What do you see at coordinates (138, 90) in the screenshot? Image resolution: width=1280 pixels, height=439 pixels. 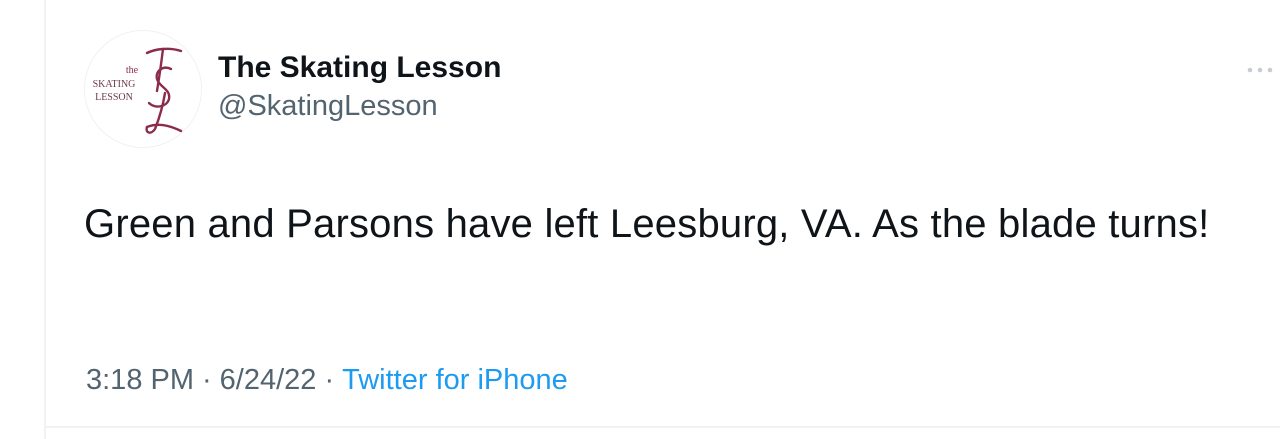 I see `skating-lesson-logo: the SKATING LESSON` at bounding box center [138, 90].